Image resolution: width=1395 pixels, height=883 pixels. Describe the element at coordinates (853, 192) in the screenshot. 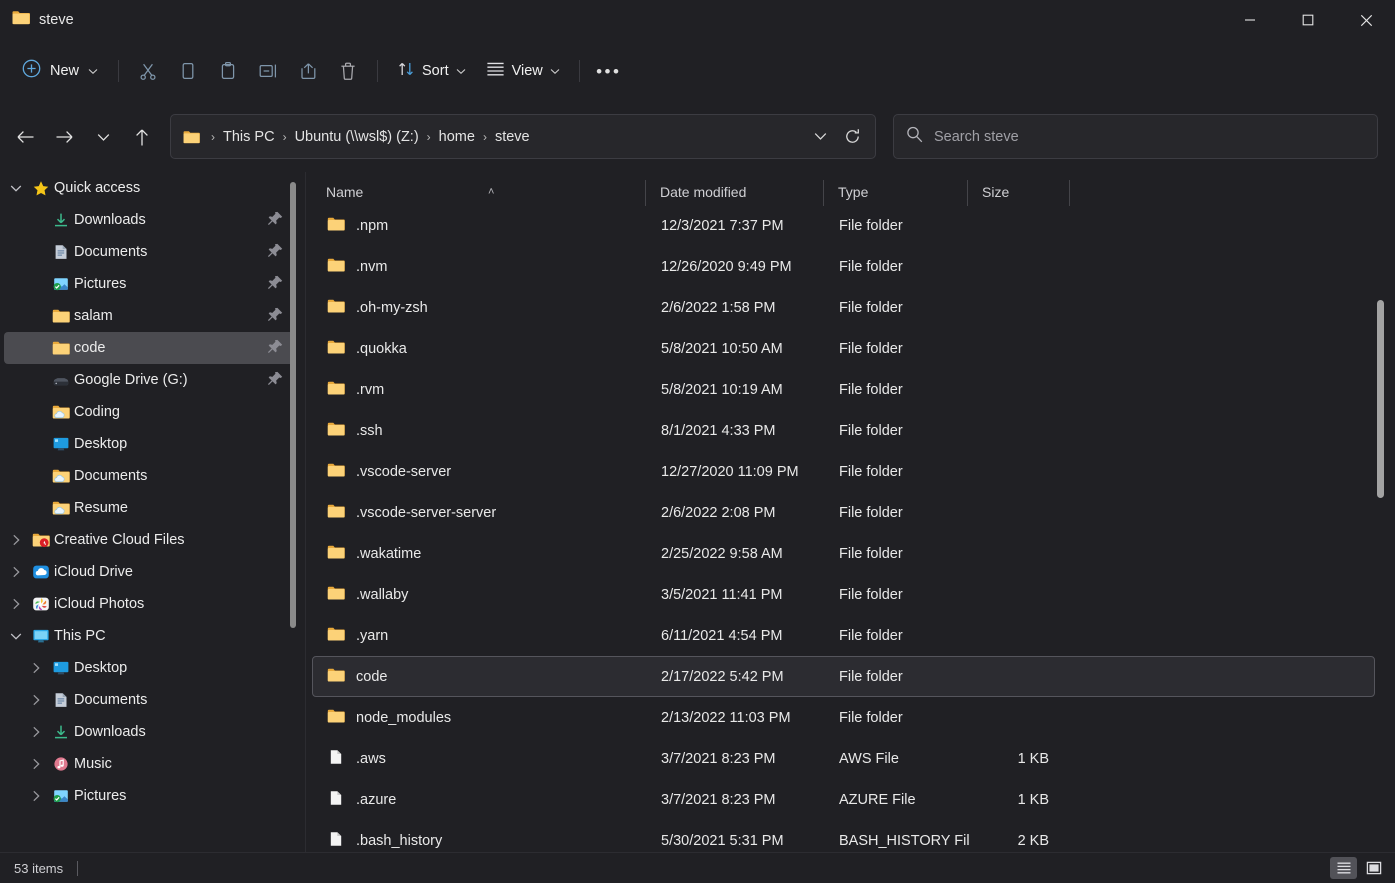

I see `column-header-type-label: Type` at that location.